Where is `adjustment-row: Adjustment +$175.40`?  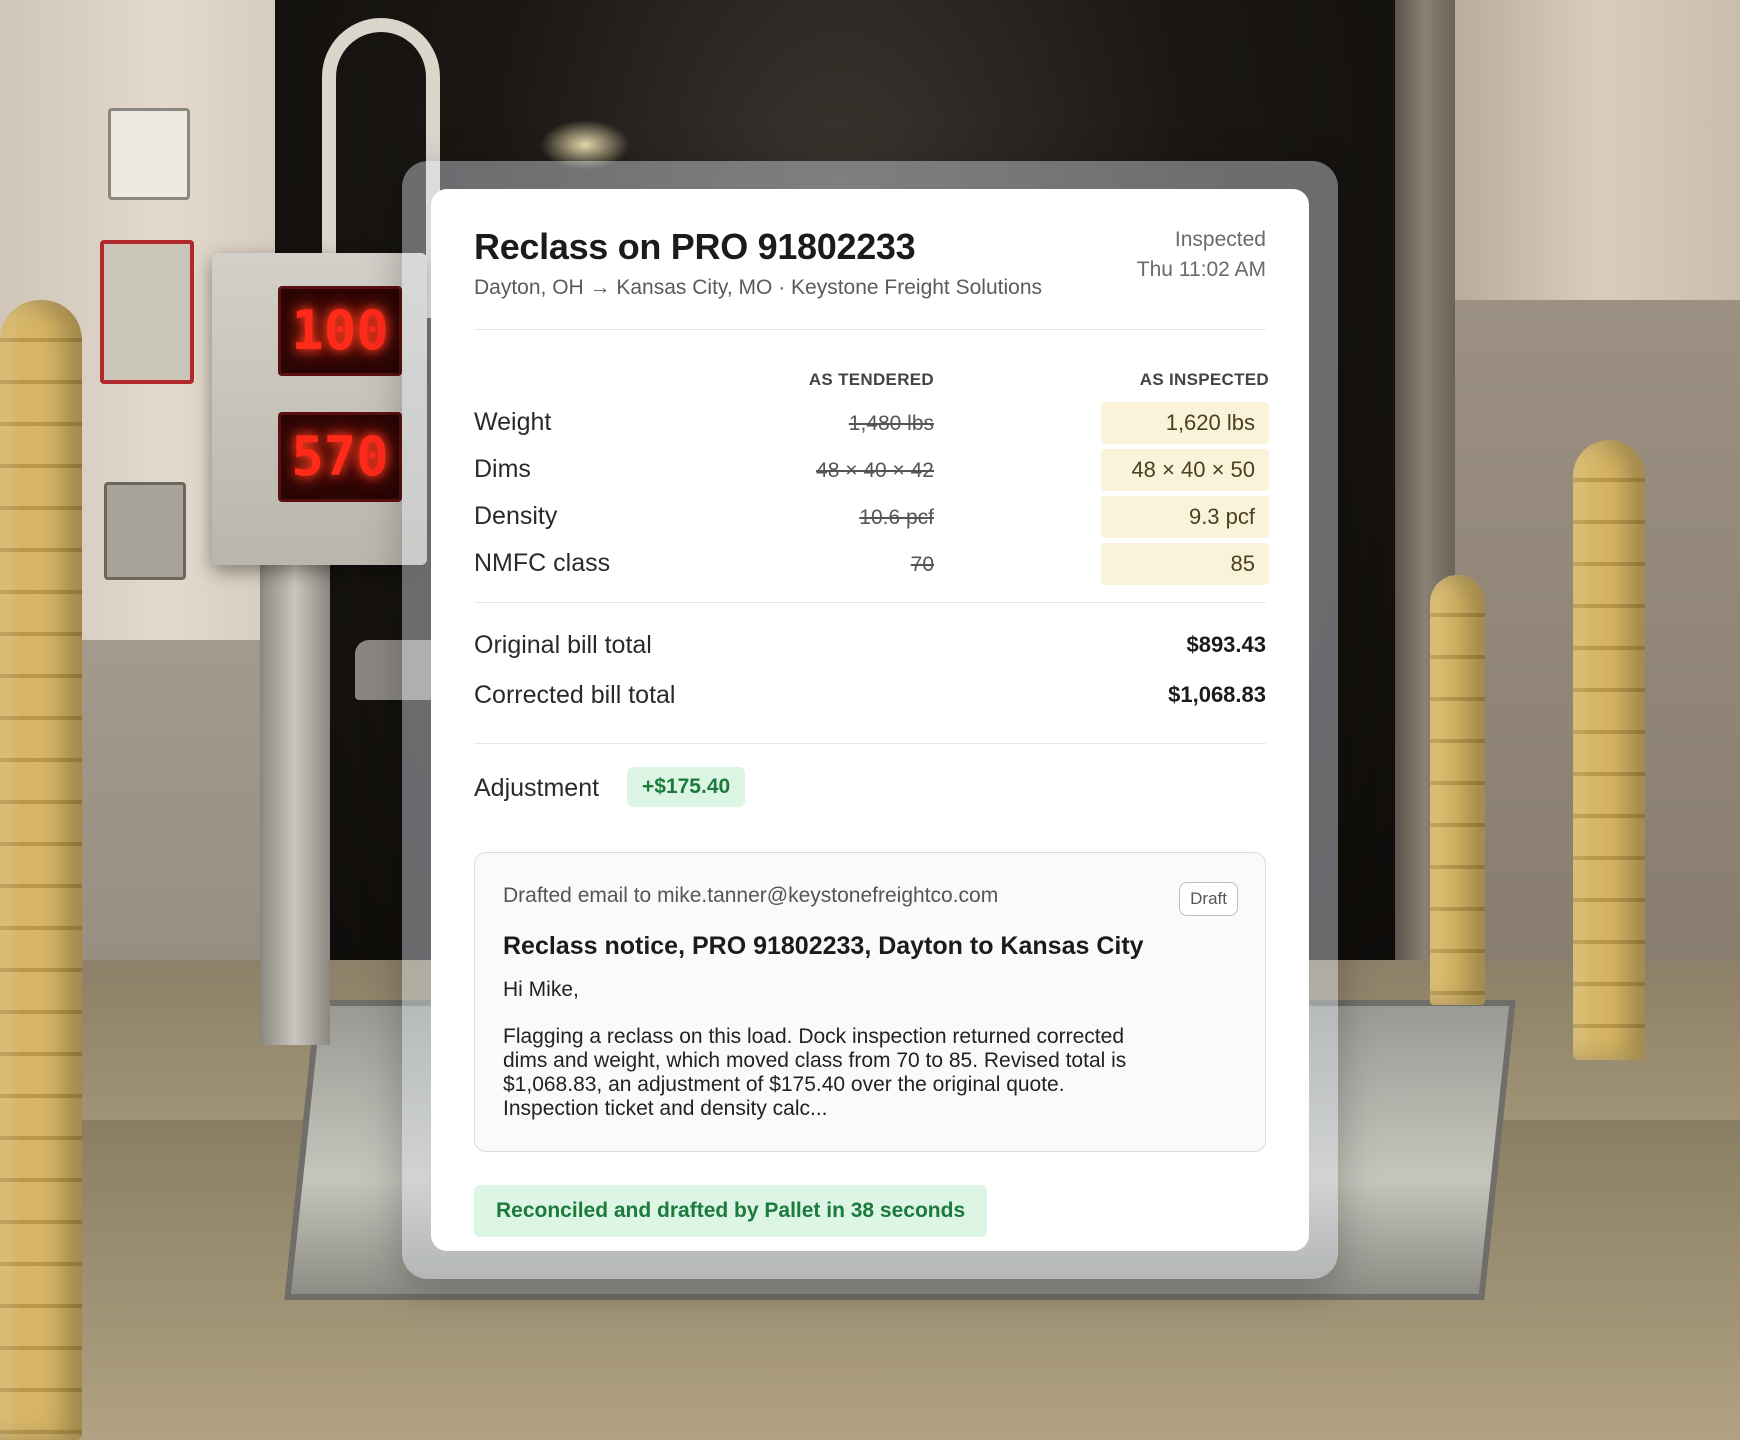
adjustment-row: Adjustment +$175.40 is located at coordinates (870, 787).